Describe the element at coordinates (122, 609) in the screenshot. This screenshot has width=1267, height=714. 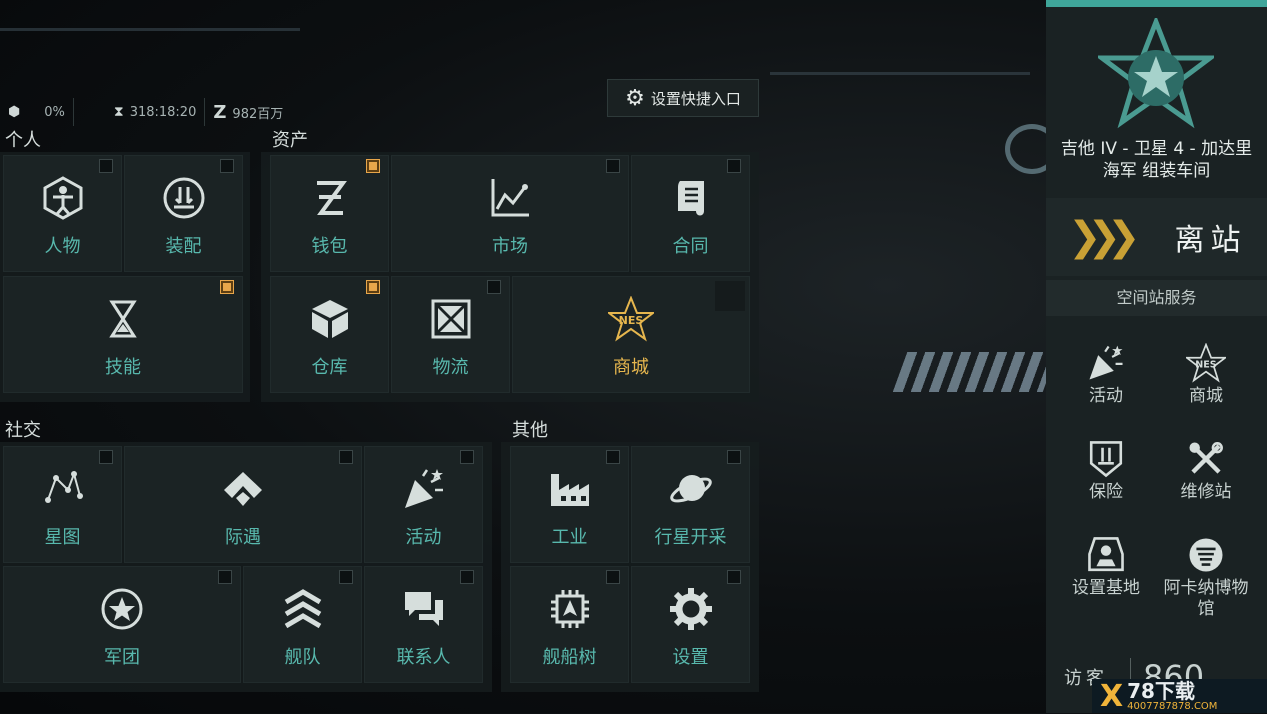
I see `corporation-icon` at that location.